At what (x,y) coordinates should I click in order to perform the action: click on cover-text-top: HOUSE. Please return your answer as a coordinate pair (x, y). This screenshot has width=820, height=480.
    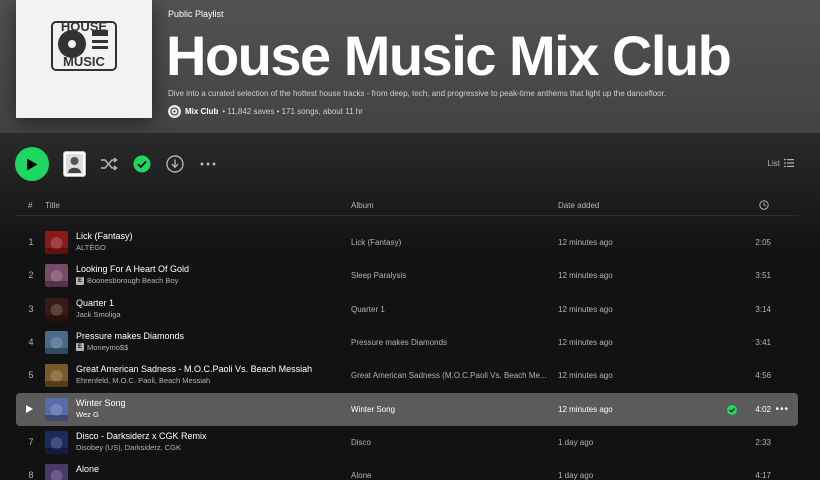
    Looking at the image, I should click on (84, 26).